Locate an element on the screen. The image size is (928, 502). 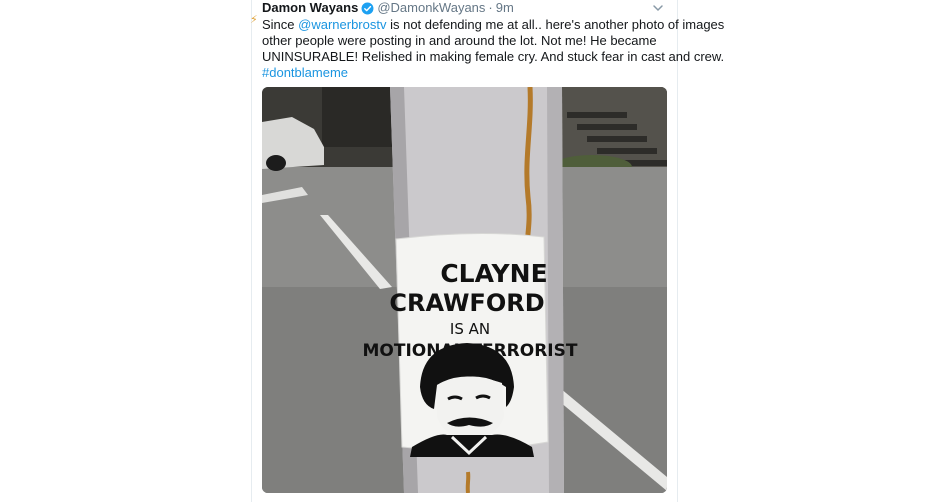
verified-badge-icon is located at coordinates (367, 8).